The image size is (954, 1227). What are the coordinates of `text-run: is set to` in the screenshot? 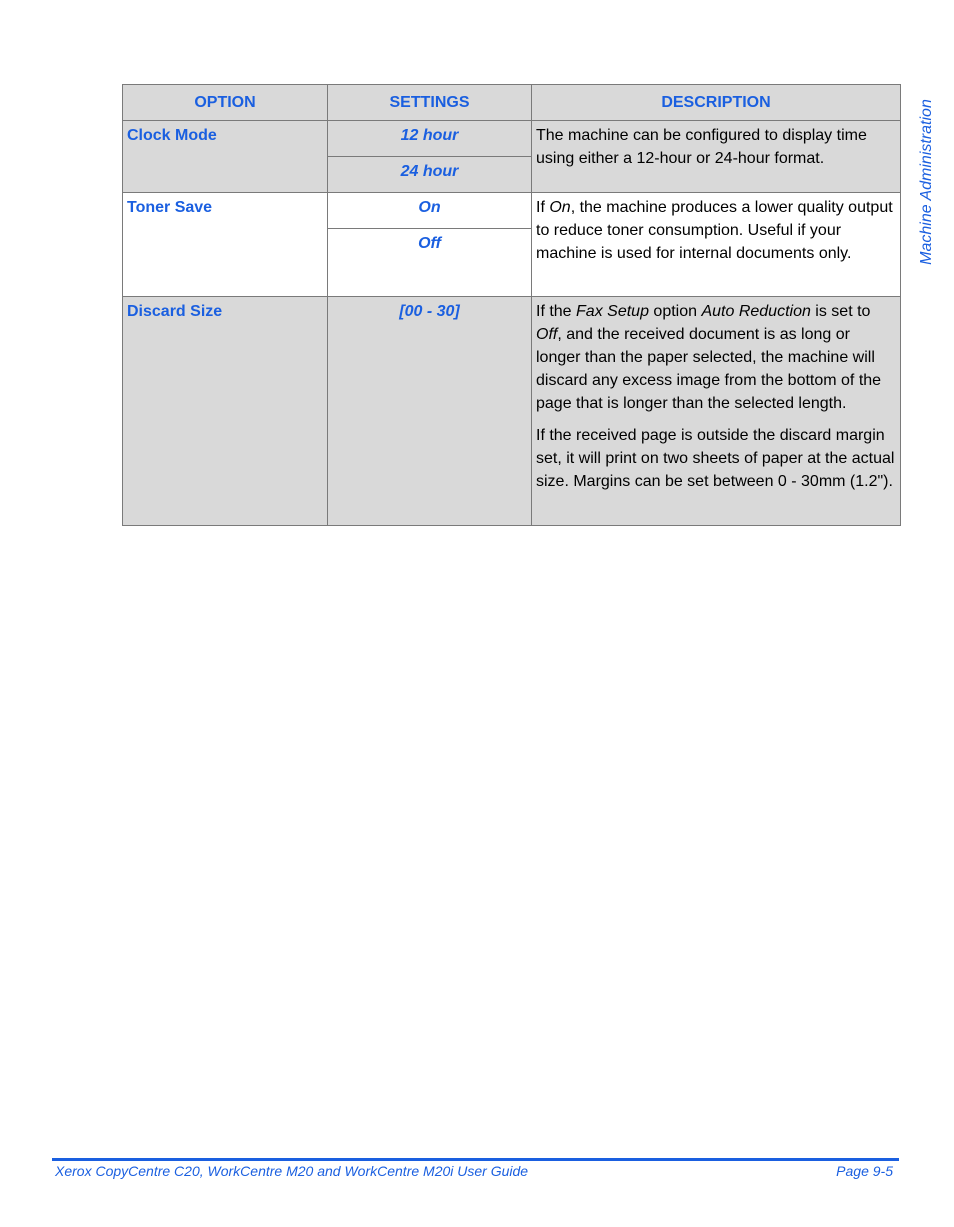 It's located at (840, 311).